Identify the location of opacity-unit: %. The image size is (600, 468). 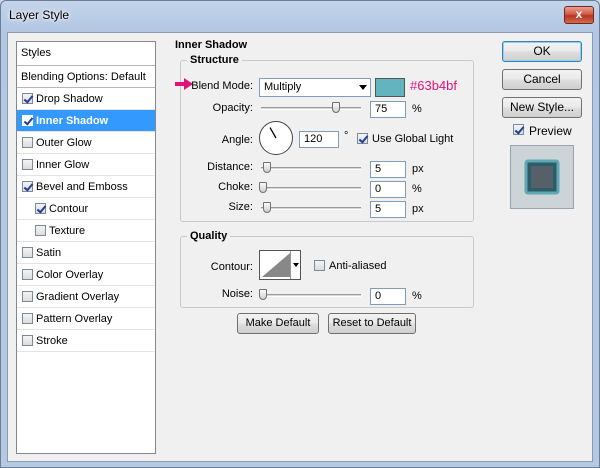
(417, 109).